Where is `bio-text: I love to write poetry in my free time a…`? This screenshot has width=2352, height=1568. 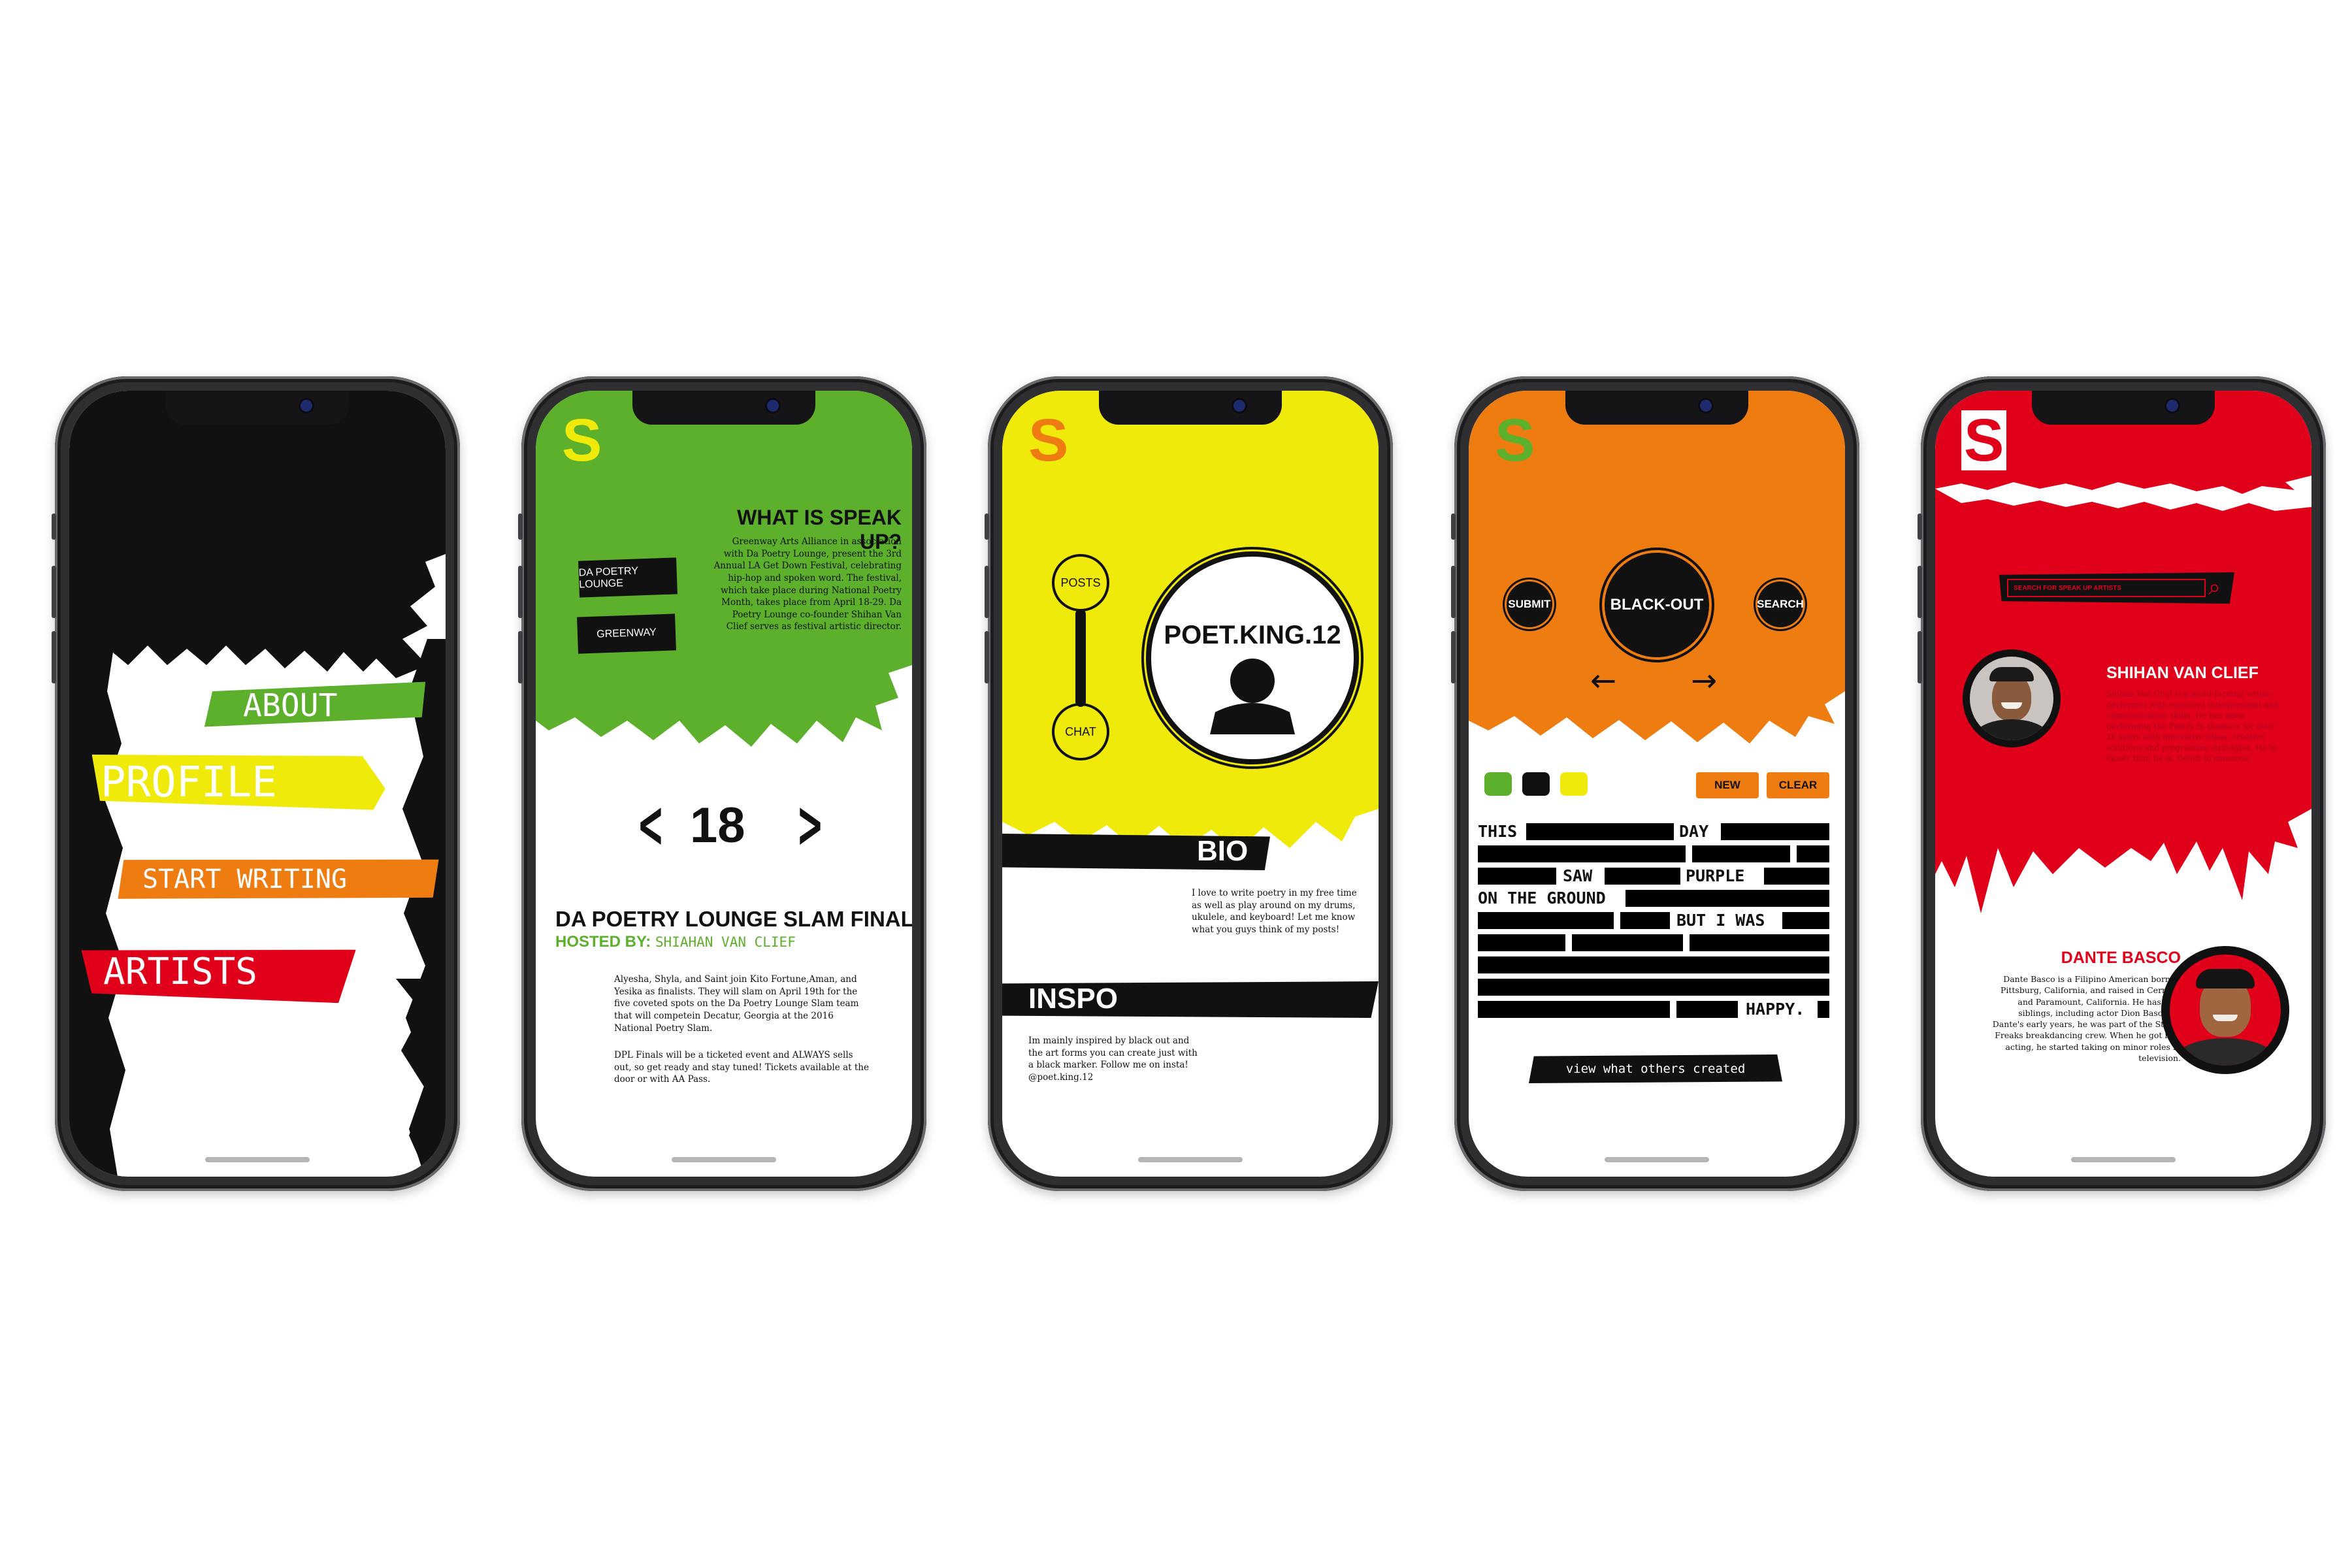 bio-text: I love to write poetry in my free time a… is located at coordinates (1274, 911).